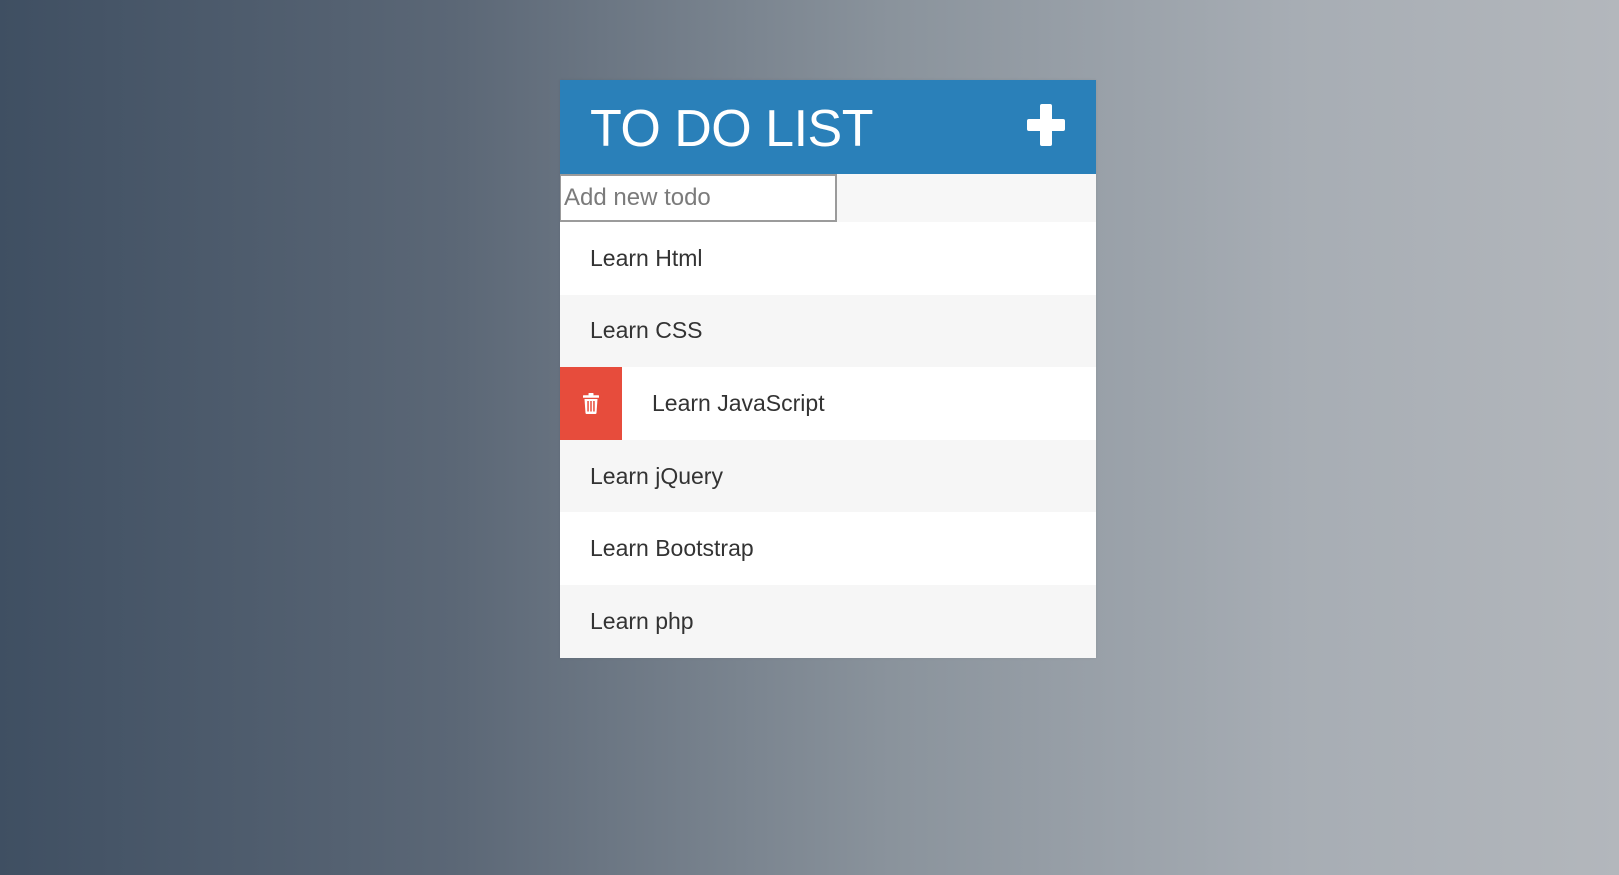  I want to click on todo-item: Learn CSS, so click(828, 331).